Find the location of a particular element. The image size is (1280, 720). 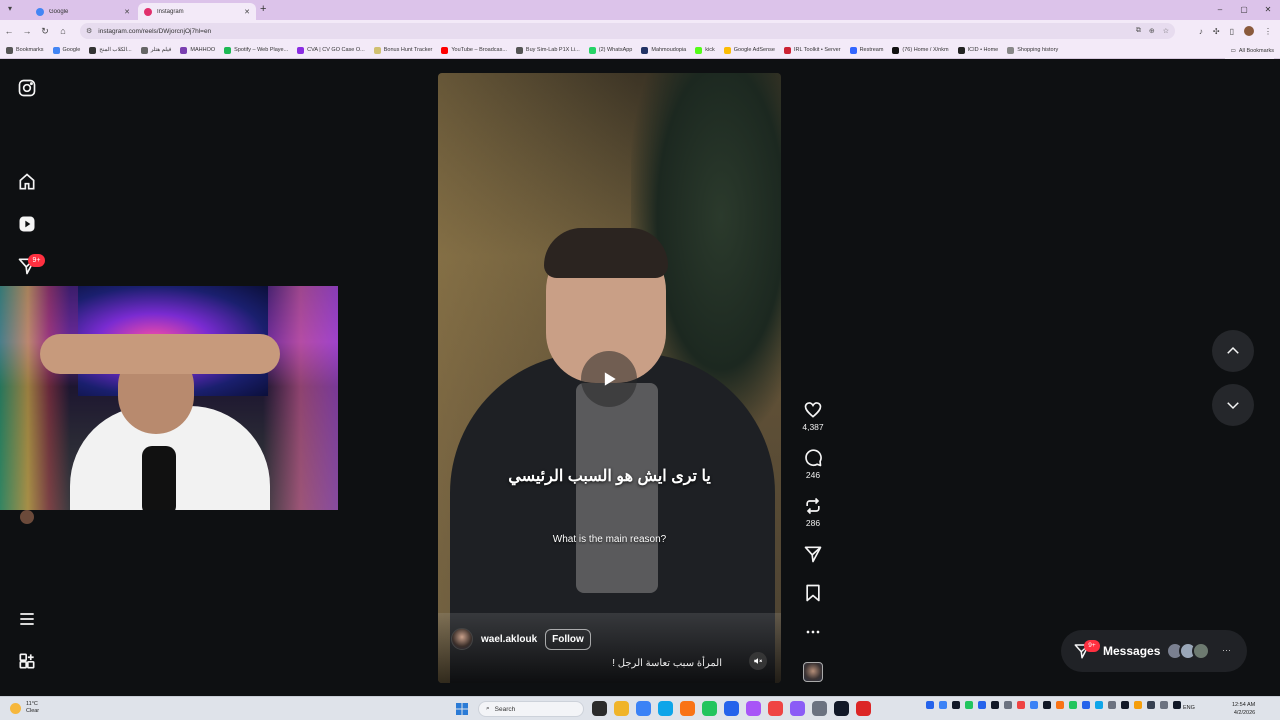

mute-button is located at coordinates (758, 661).